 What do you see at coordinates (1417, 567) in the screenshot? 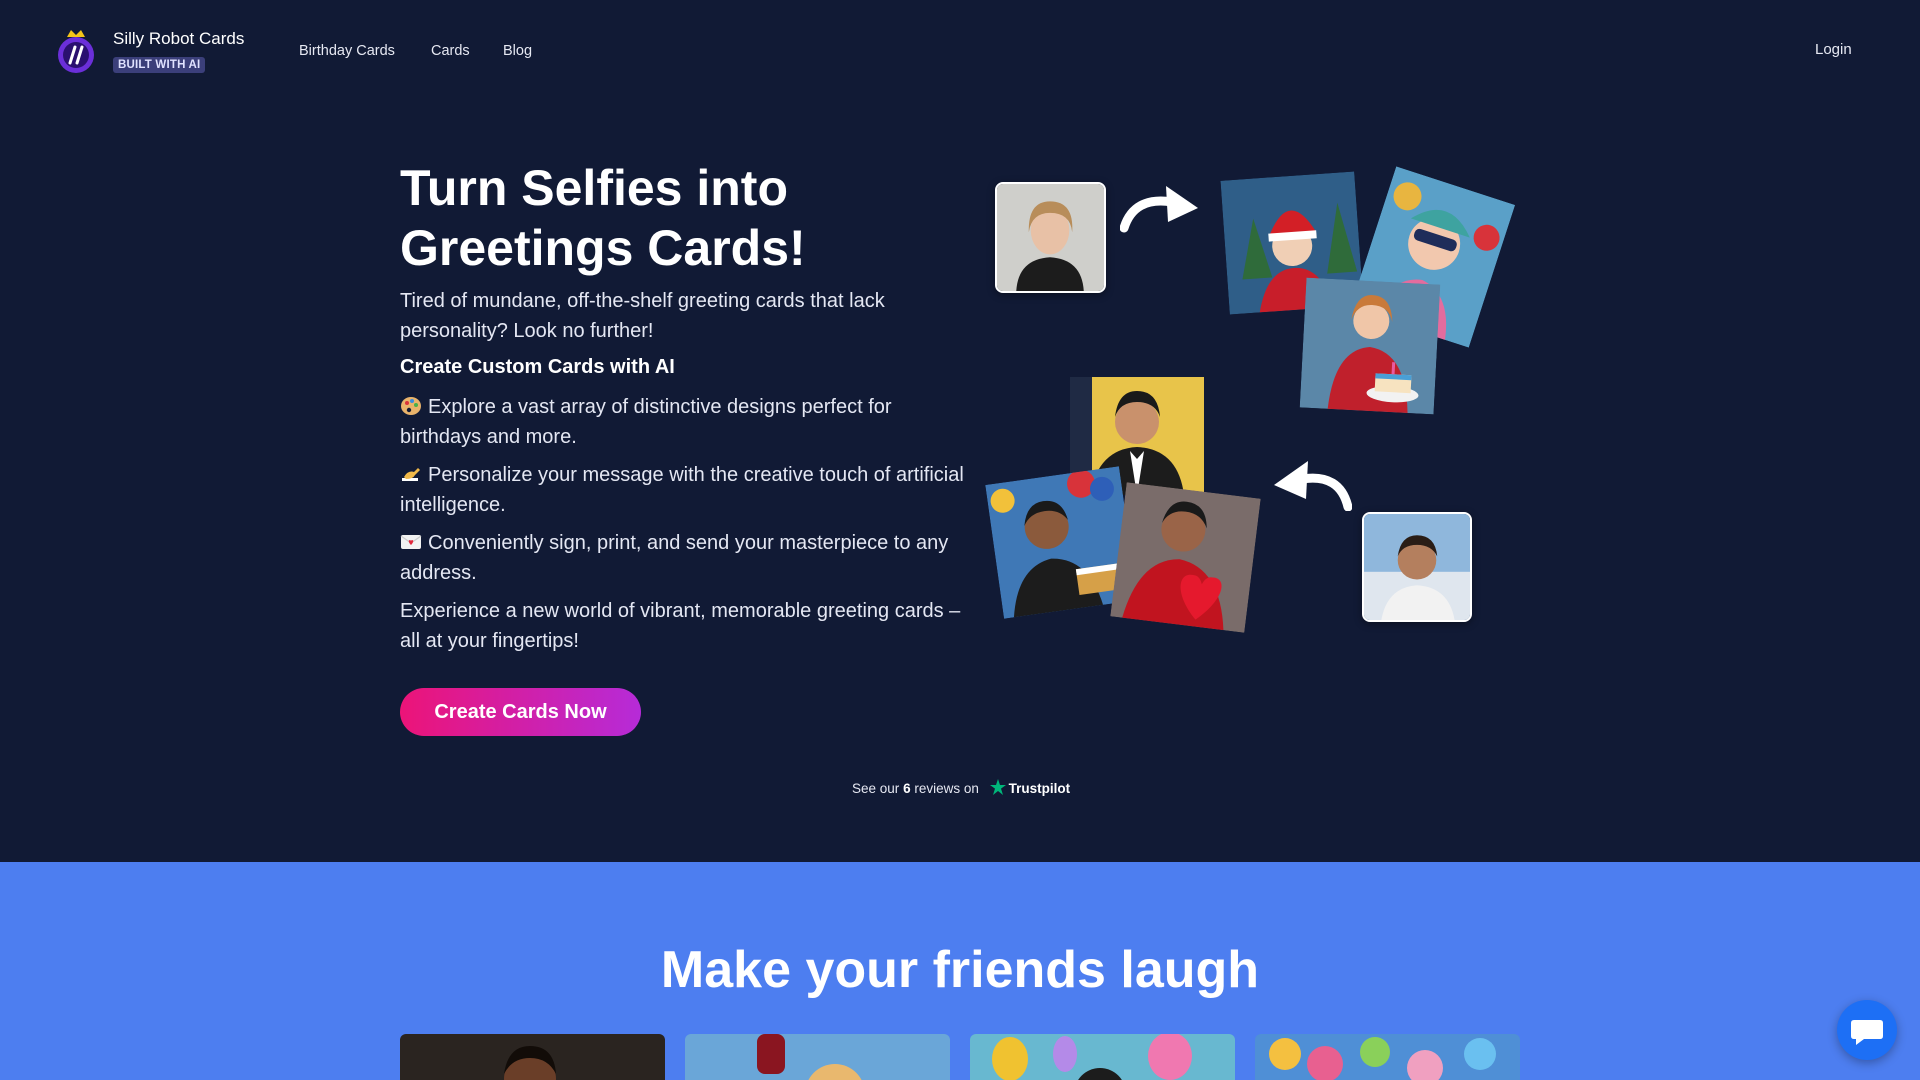
I see `selfie-man-photo` at bounding box center [1417, 567].